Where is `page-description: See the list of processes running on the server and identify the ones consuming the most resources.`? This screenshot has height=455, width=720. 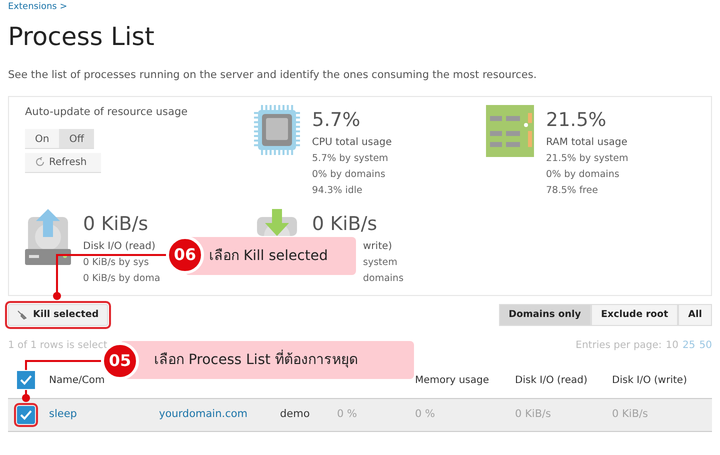 page-description: See the list of processes running on the server and identify the ones consuming the most resources. is located at coordinates (273, 75).